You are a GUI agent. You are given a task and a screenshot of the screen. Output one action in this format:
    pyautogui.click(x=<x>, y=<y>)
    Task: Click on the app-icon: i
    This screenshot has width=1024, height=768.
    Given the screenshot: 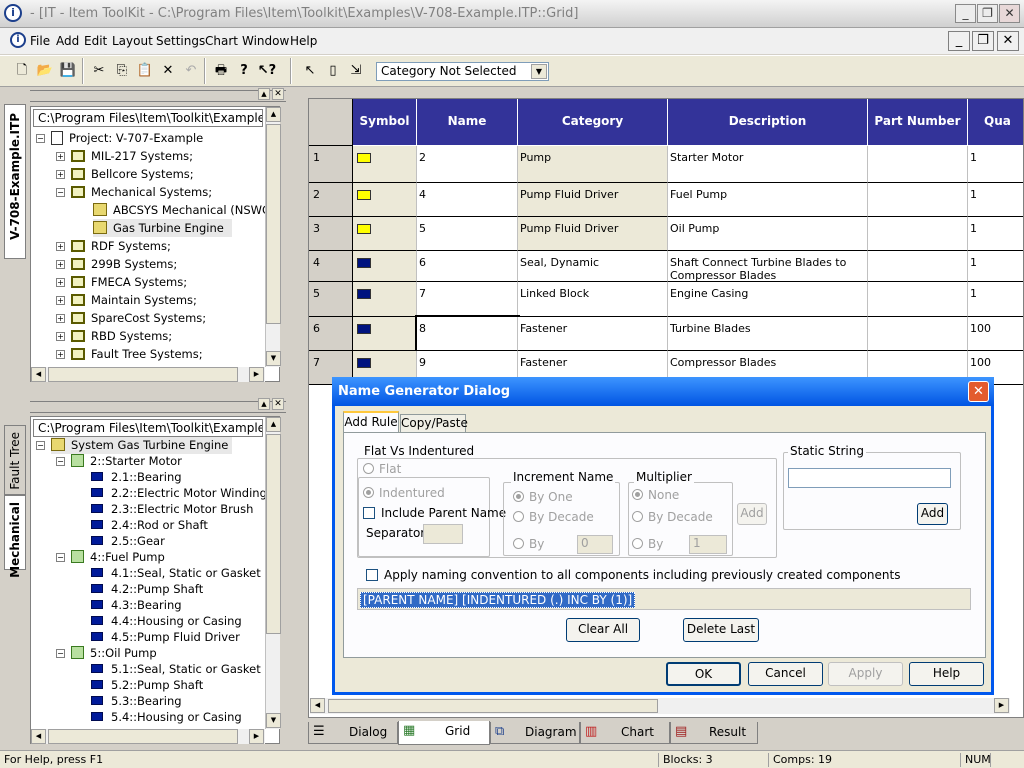 What is the action you would take?
    pyautogui.click(x=13, y=13)
    